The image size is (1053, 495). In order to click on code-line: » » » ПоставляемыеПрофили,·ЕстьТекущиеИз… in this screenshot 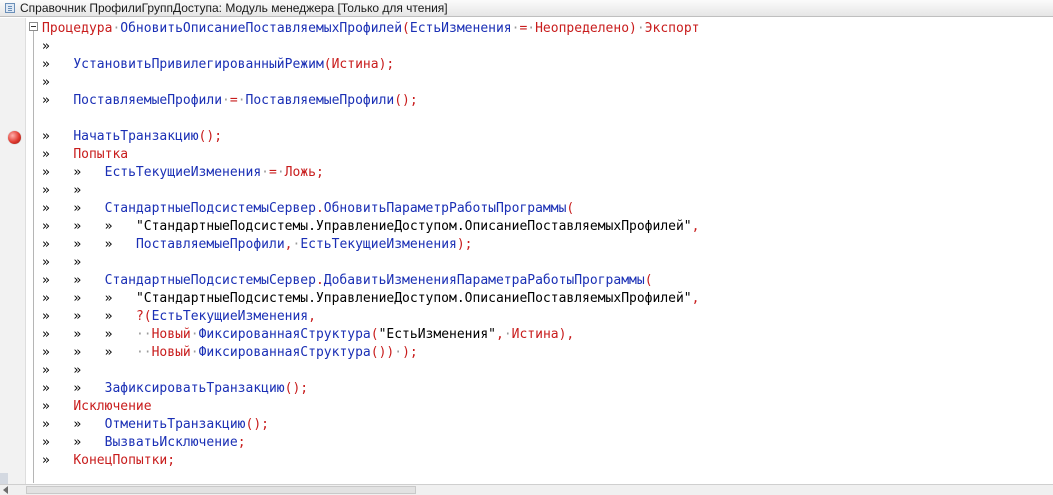, I will do `click(370, 245)`.